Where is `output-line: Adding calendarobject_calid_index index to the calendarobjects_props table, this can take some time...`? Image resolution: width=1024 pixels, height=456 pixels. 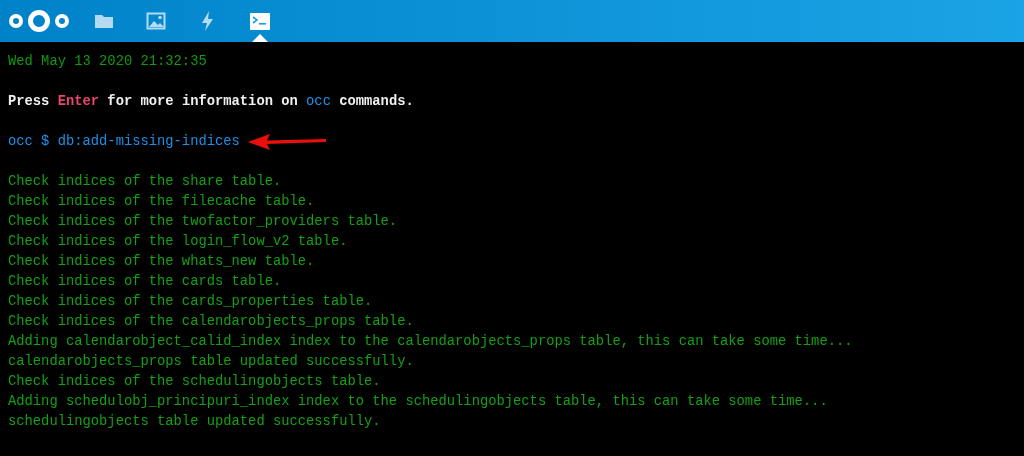 output-line: Adding calendarobject_calid_index index to the calendarobjects_props table, this can take some time... is located at coordinates (430, 342).